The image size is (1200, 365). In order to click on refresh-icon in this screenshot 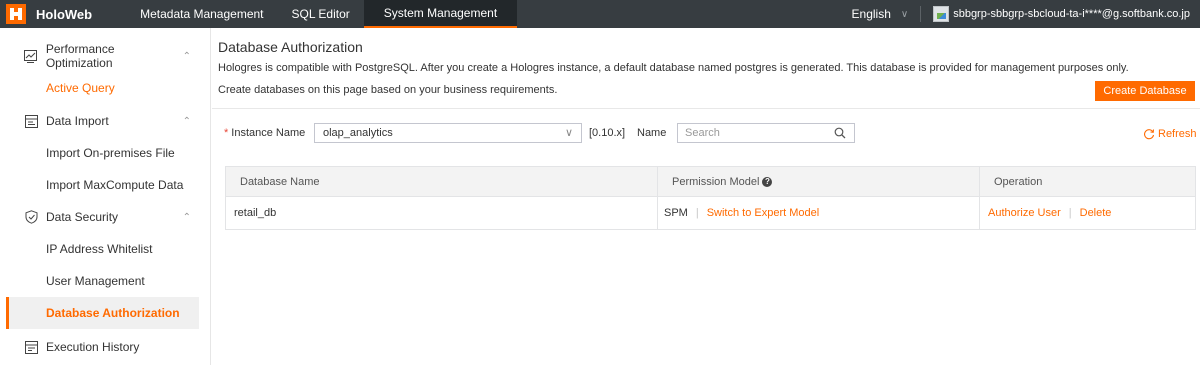, I will do `click(1149, 134)`.